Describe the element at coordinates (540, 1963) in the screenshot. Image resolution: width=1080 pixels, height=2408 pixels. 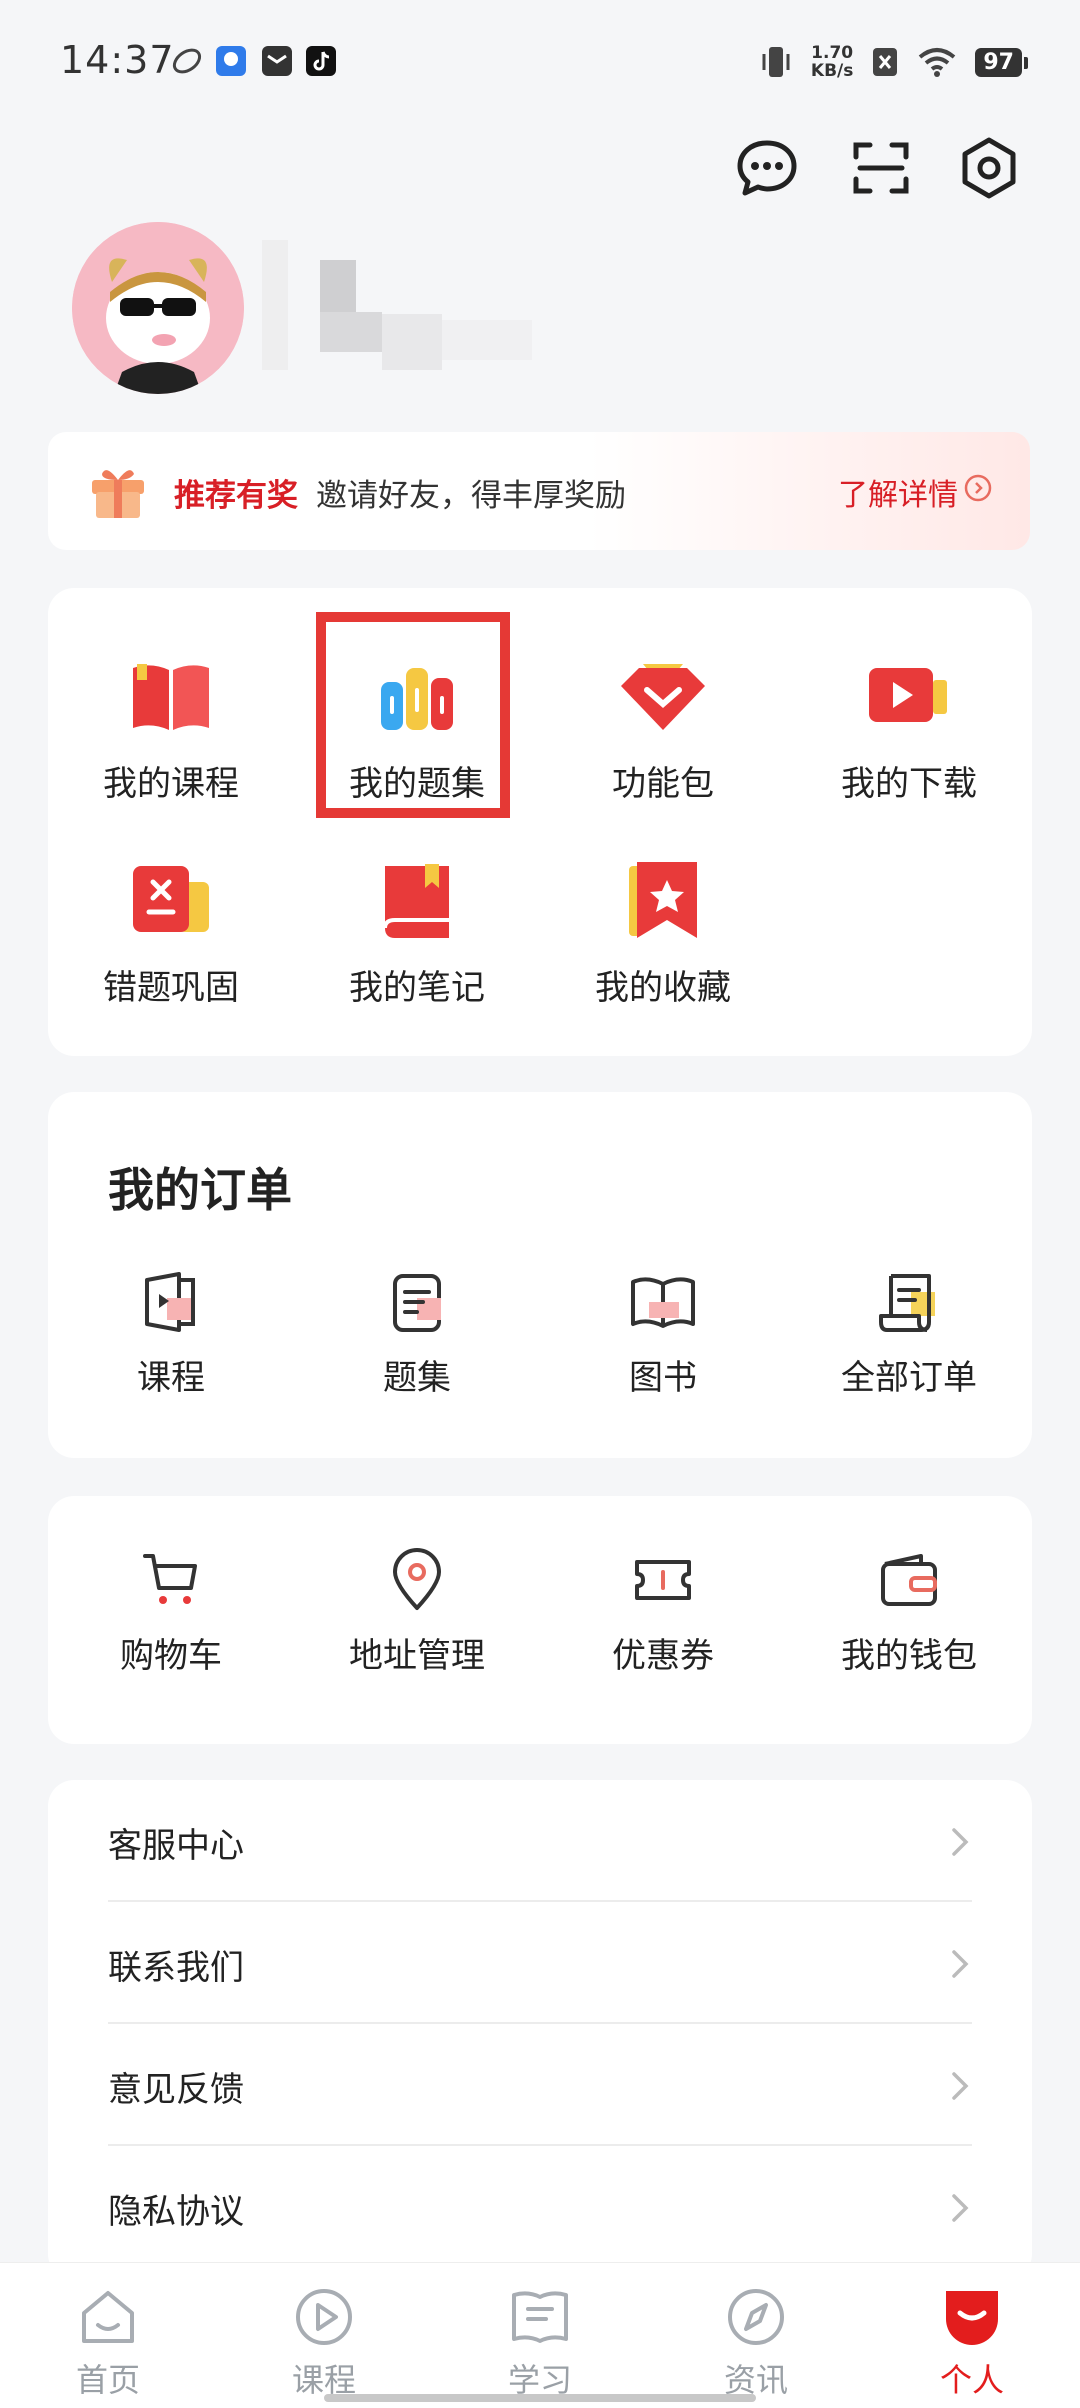
I see `list-item-contact-us: 联系我们` at that location.